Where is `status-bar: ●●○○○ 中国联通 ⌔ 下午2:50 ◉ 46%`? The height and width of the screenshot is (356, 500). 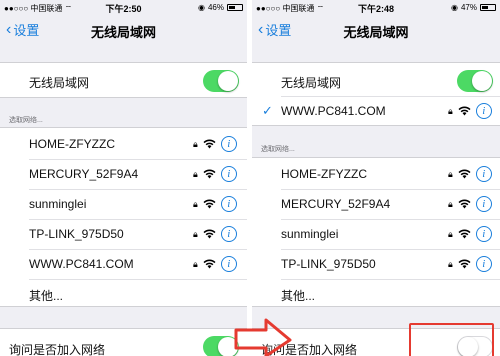
status-bar: ●●○○○ 中国联通 ⌔ 下午2:50 ◉ 46% is located at coordinates (123, 7).